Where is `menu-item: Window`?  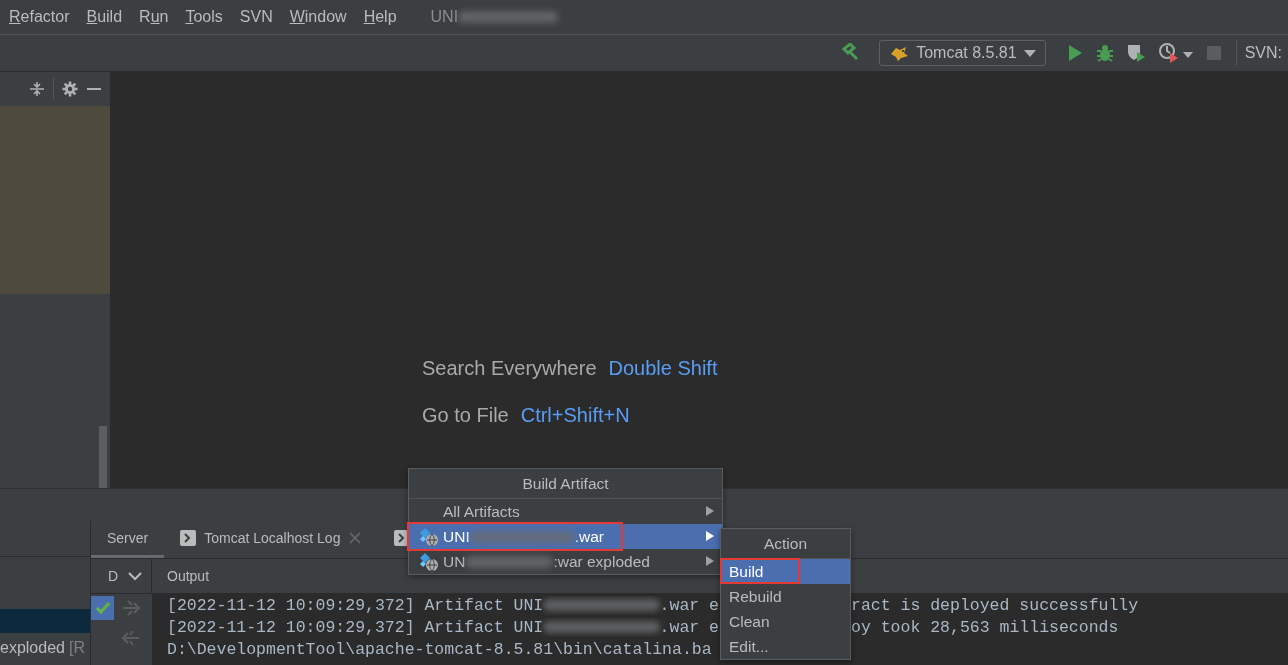 menu-item: Window is located at coordinates (318, 17).